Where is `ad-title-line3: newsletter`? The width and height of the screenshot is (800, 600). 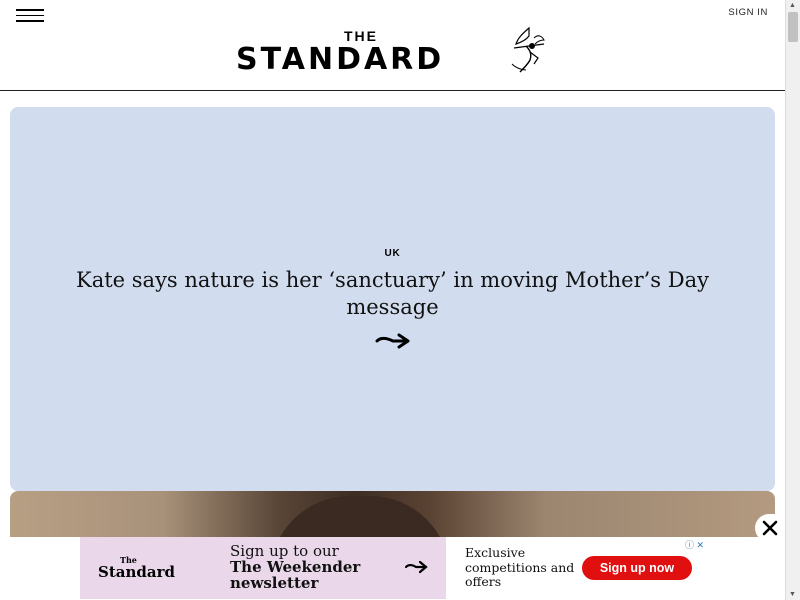
ad-title-line3: newsletter is located at coordinates (274, 583).